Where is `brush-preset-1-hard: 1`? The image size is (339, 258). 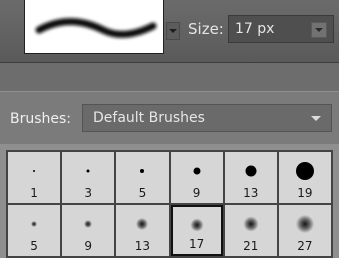
brush-preset-1-hard: 1 is located at coordinates (34, 177).